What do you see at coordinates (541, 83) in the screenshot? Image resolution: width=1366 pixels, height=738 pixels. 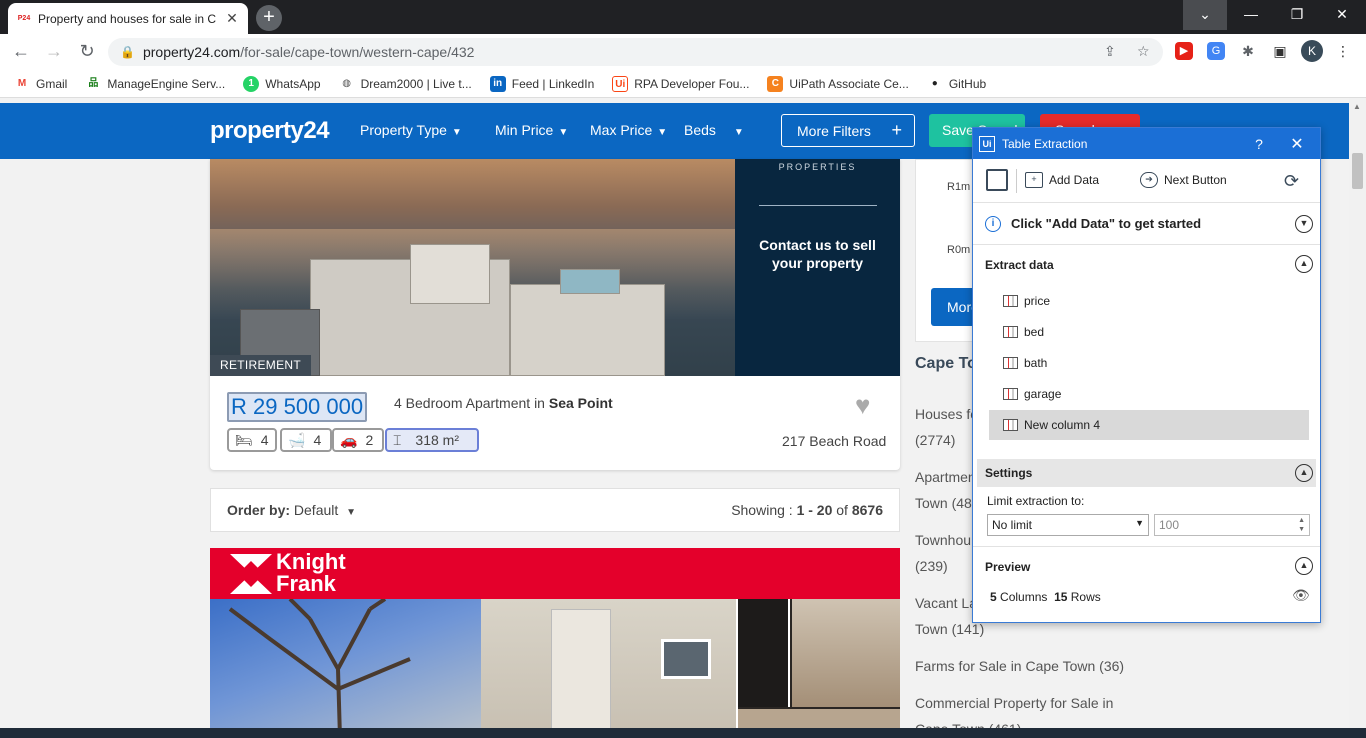 I see `bookmark-linkedin: in Feed | LinkedIn` at bounding box center [541, 83].